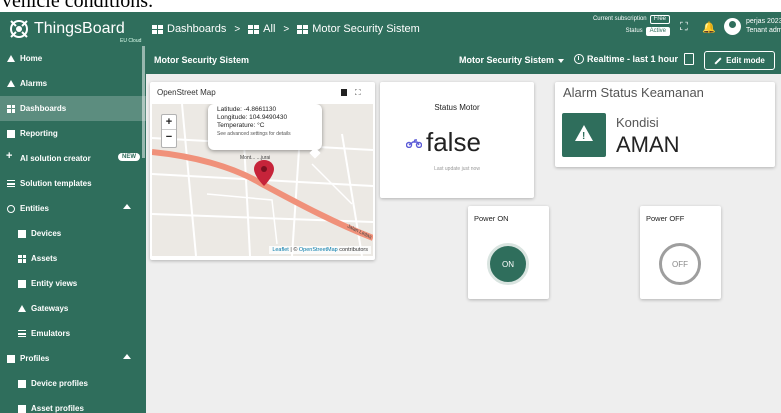 Image resolution: width=781 pixels, height=413 pixels. Describe the element at coordinates (73, 258) in the screenshot. I see `sidebar-item-assets: Assets` at that location.